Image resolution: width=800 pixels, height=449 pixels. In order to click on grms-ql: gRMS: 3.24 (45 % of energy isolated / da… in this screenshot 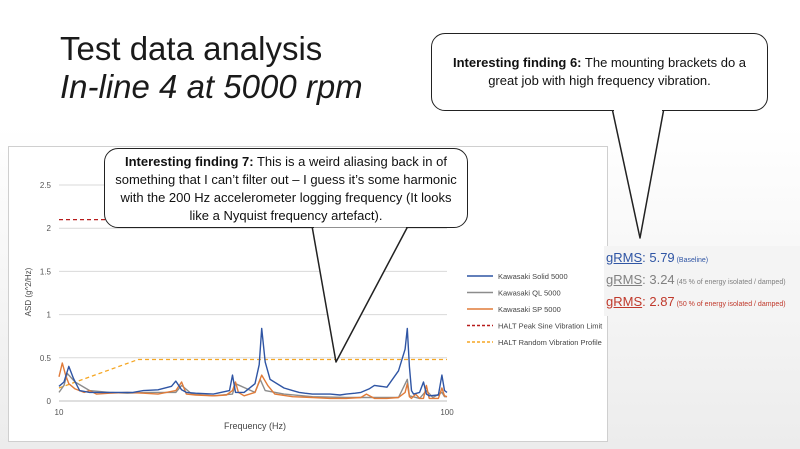, I will do `click(703, 281)`.